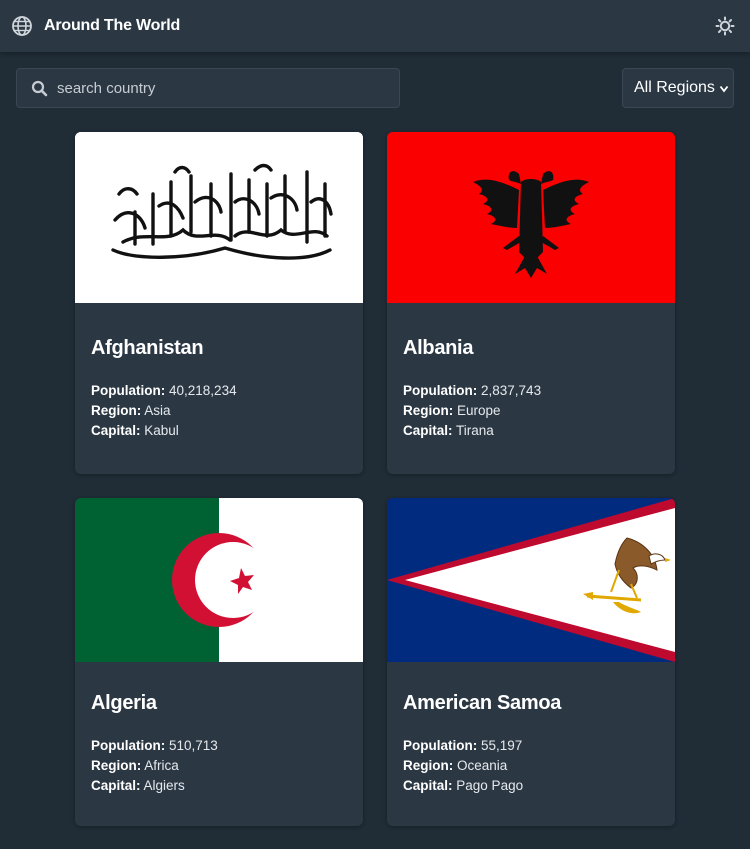 Image resolution: width=750 pixels, height=849 pixels. I want to click on region-value: Asia, so click(157, 410).